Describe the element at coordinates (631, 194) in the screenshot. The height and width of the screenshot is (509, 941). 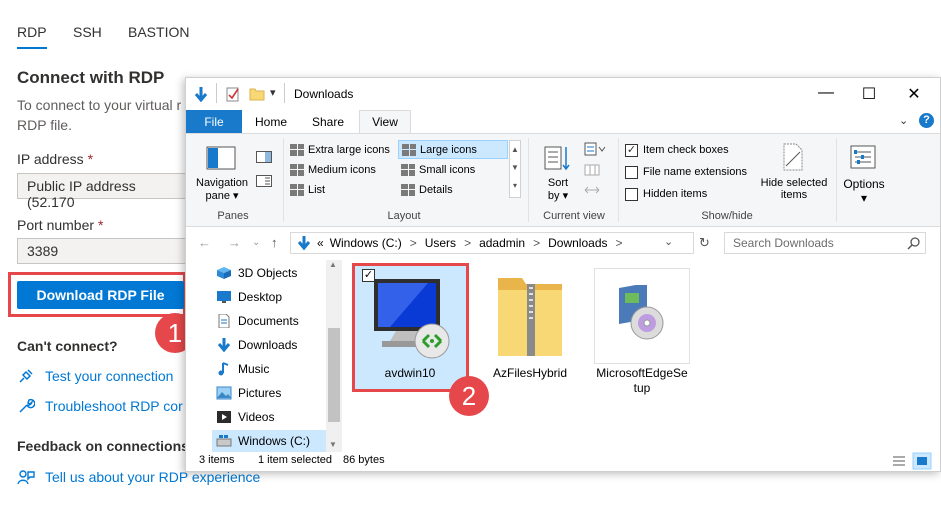
I see `hidden-items-checkbox` at that location.